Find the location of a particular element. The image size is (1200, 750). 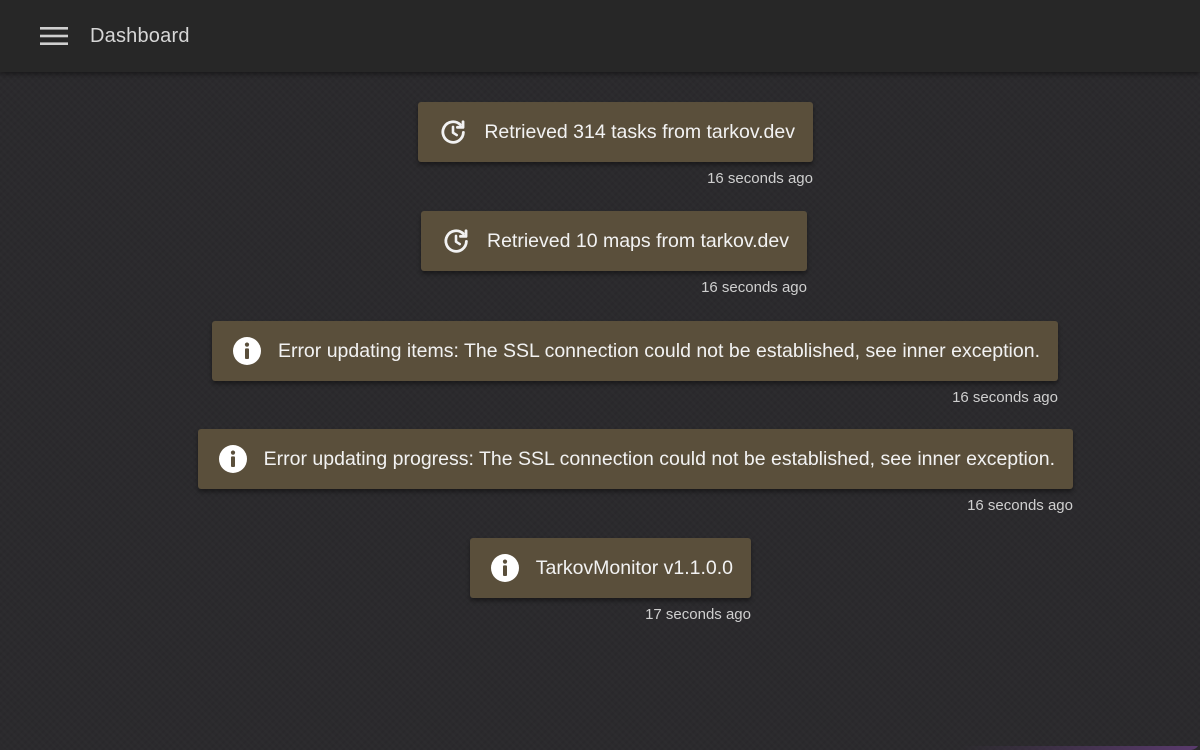

menu-button is located at coordinates (54, 36).